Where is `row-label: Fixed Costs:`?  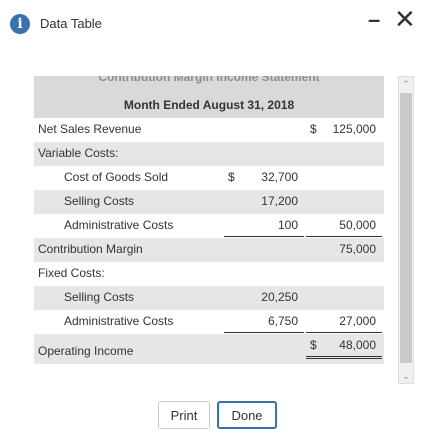 row-label: Fixed Costs: is located at coordinates (71, 273).